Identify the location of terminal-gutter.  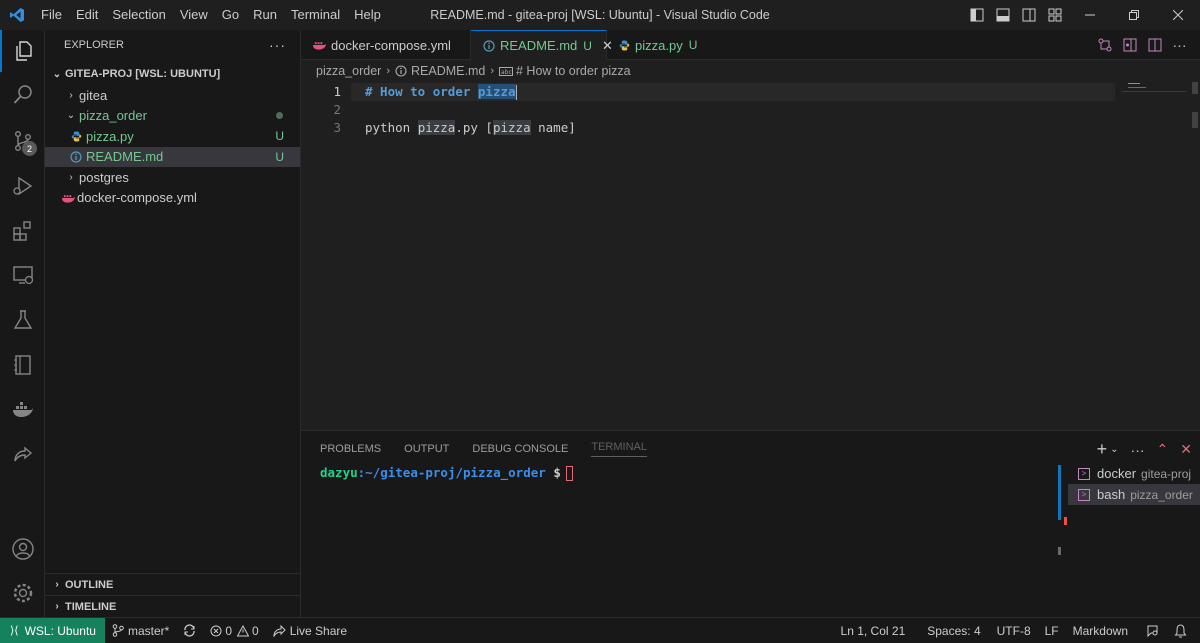
(1059, 492).